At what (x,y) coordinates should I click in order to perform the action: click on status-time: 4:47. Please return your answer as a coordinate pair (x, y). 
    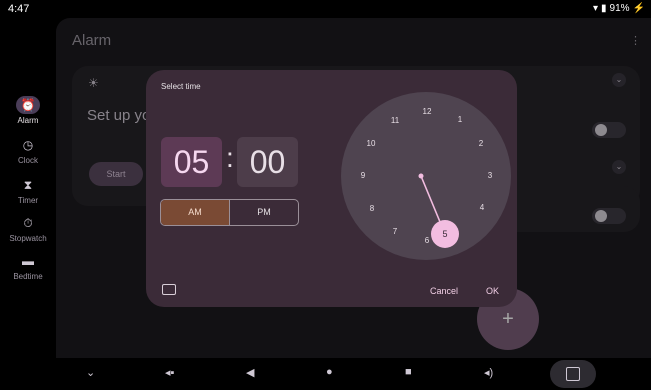
    Looking at the image, I should click on (19, 9).